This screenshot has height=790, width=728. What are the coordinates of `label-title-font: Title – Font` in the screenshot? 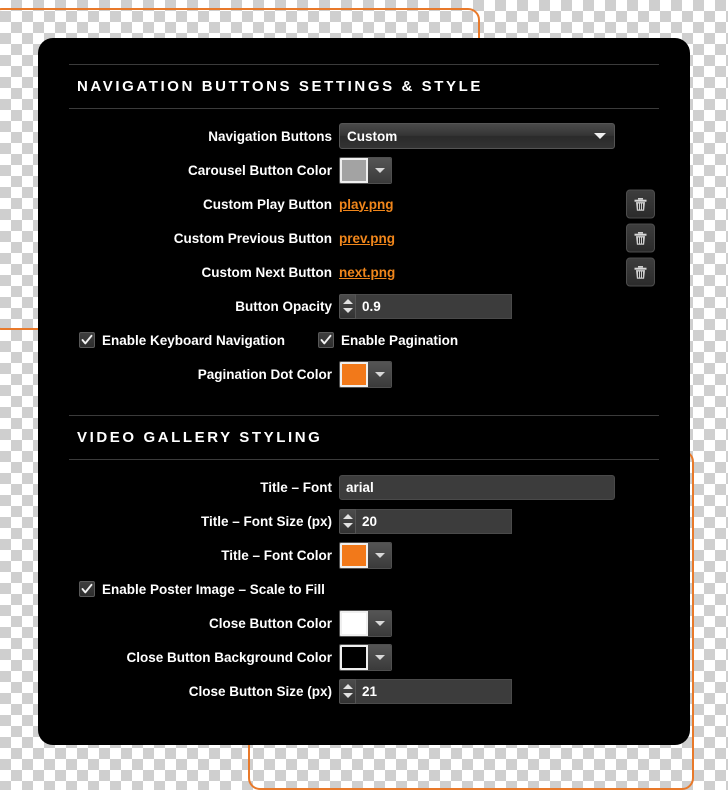 It's located at (296, 487).